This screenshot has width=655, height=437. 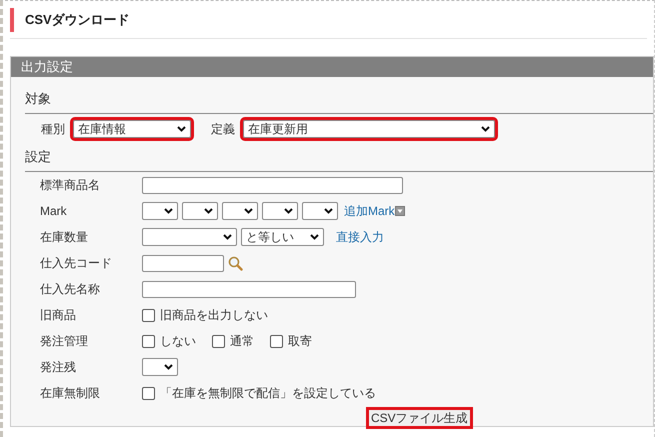 I want to click on search-icon, so click(x=235, y=263).